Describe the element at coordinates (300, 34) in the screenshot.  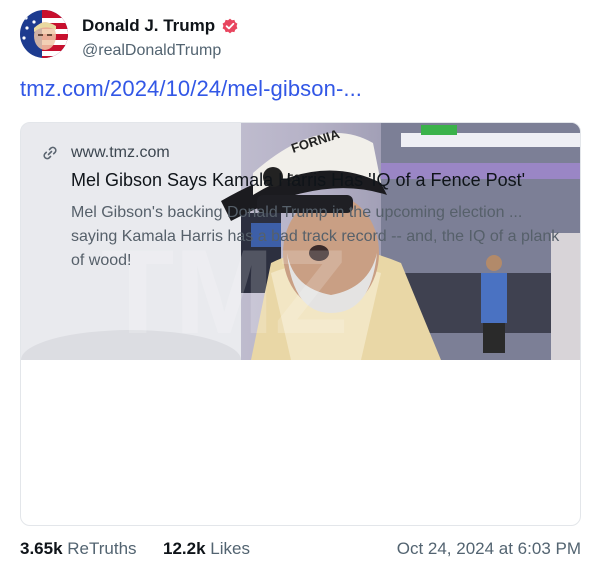
I see `post-header: Donald J. Trump @realDonaldTrump` at that location.